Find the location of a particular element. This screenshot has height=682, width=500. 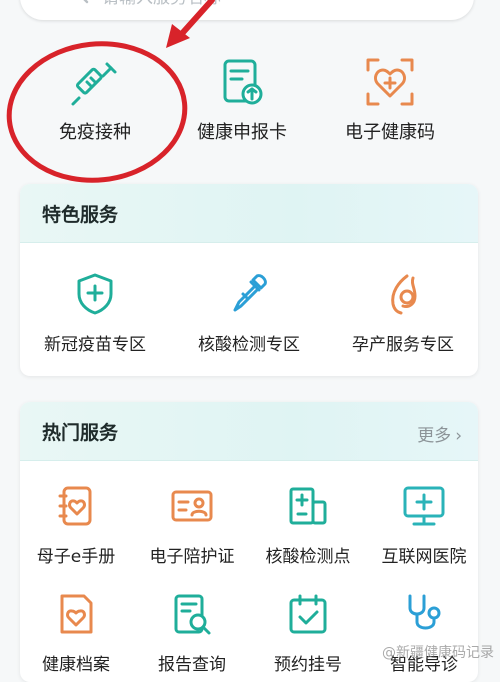

health-declaration-card-icon is located at coordinates (243, 82).